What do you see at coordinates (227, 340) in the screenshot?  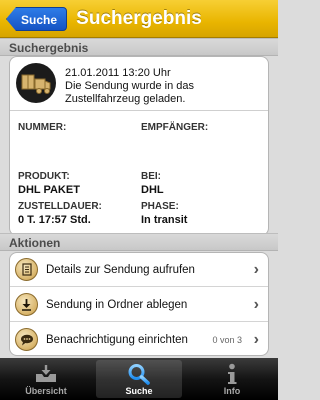 I see `notification-count: 0 von 3` at bounding box center [227, 340].